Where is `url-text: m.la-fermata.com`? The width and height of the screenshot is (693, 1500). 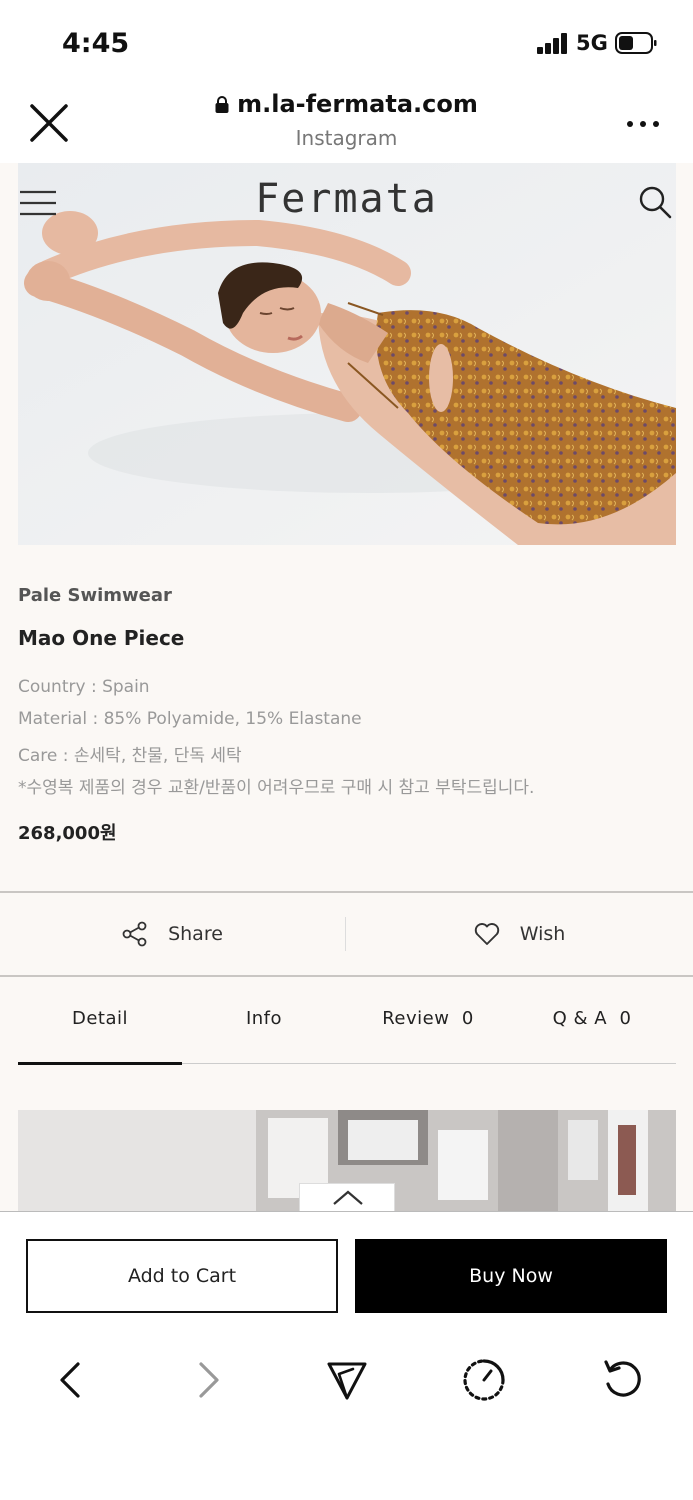 url-text: m.la-fermata.com is located at coordinates (357, 104).